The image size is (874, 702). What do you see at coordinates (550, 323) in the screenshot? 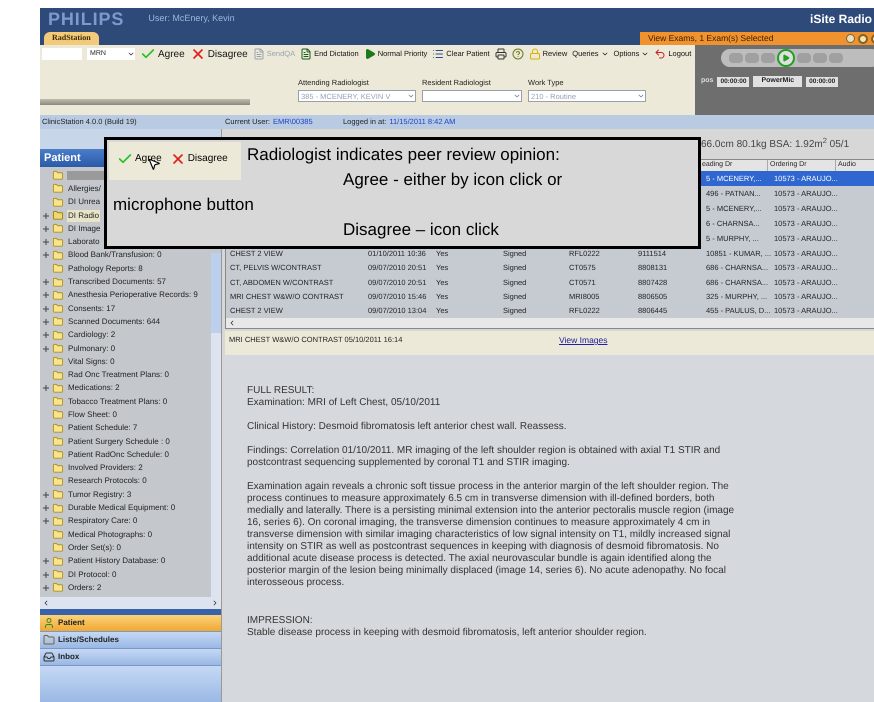
I see `table-scrollbar` at bounding box center [550, 323].